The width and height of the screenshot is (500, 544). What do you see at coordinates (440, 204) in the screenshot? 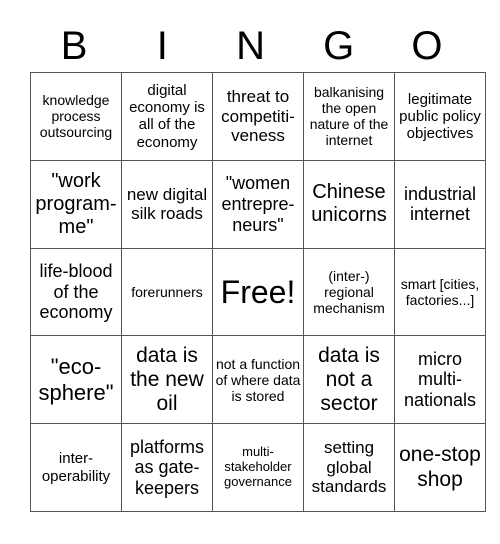
I see `bingo-cell: industrial internet` at bounding box center [440, 204].